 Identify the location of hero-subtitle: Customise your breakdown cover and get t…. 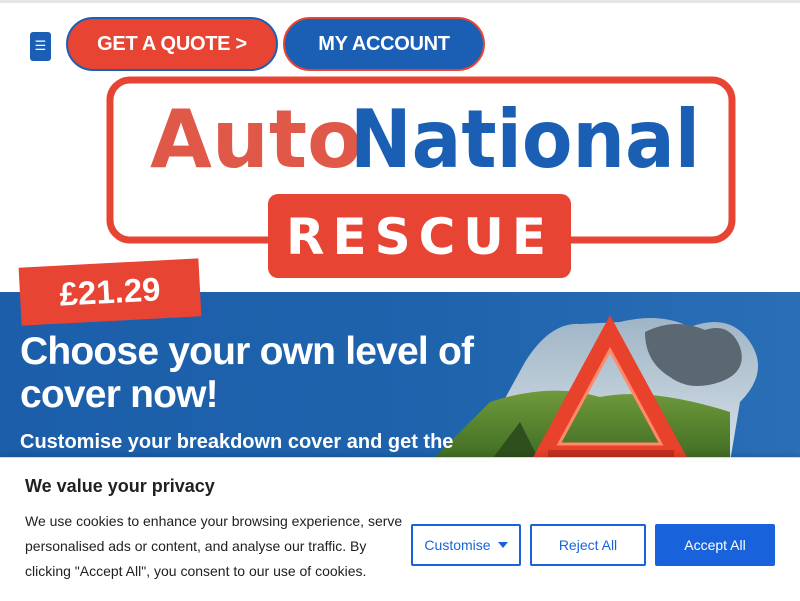
(237, 442).